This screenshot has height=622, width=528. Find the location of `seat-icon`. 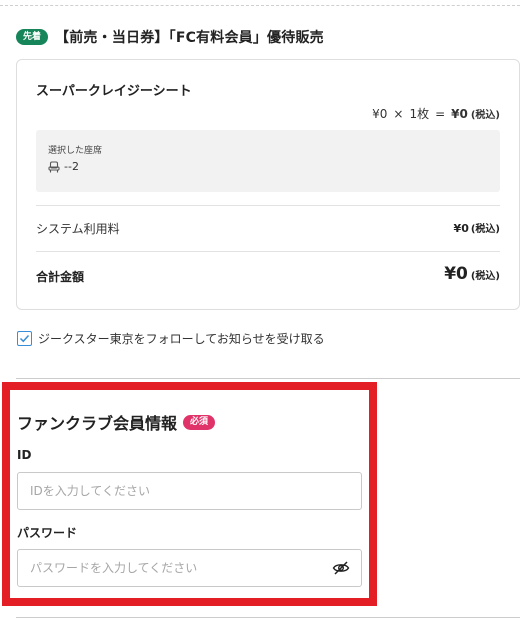

seat-icon is located at coordinates (54, 166).